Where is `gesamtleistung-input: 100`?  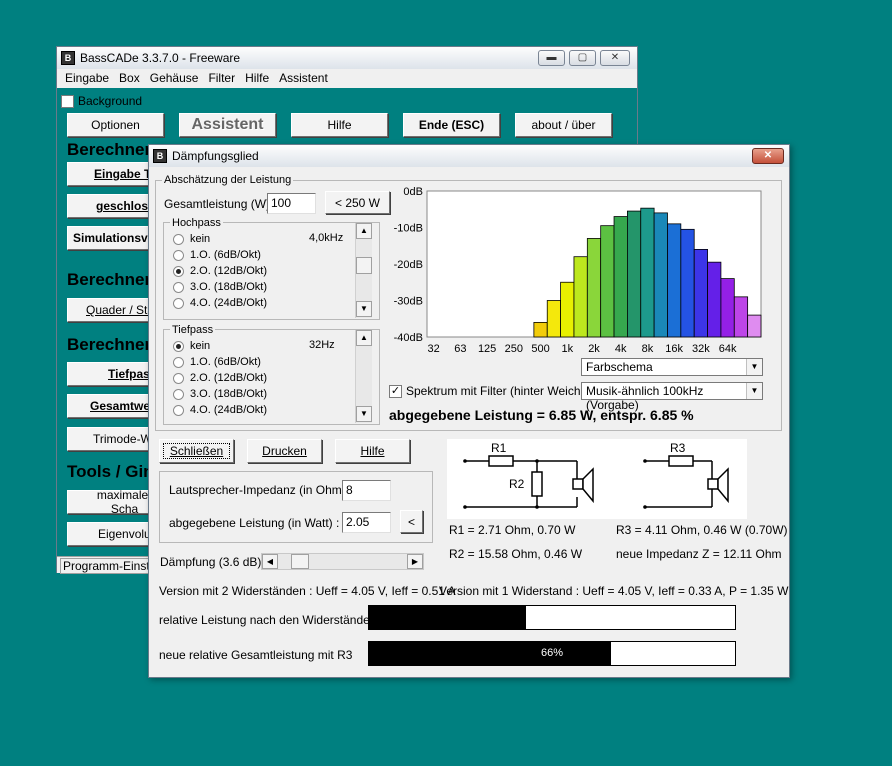
gesamtleistung-input: 100 is located at coordinates (291, 203).